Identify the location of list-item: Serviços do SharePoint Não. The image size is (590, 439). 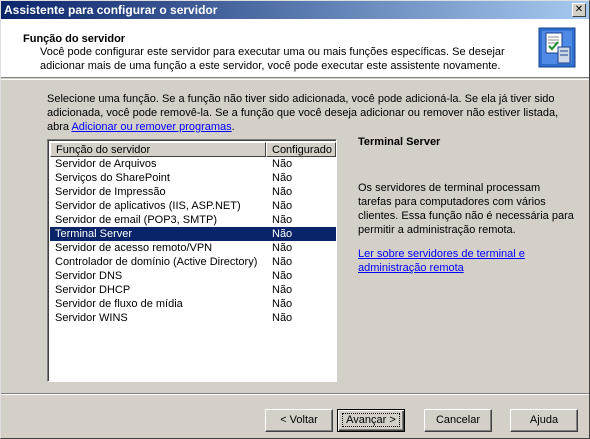
(193, 178).